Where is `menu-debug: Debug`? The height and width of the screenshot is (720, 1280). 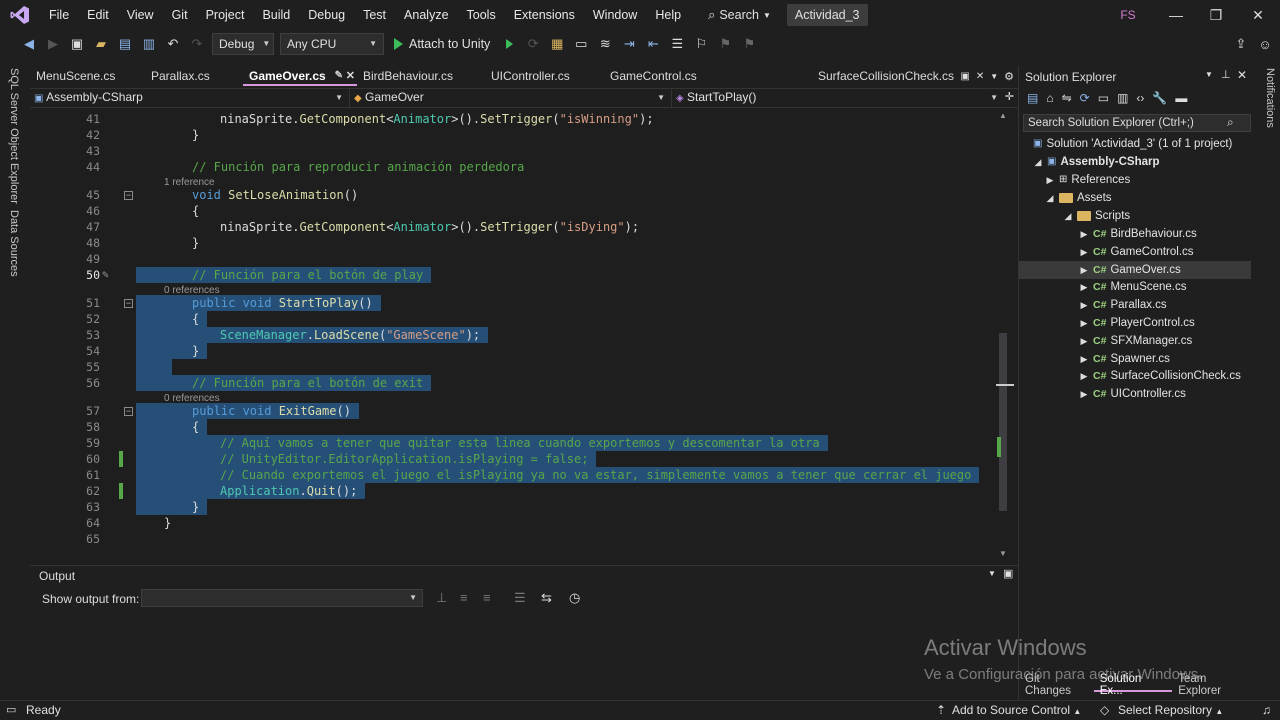
menu-debug: Debug is located at coordinates (326, 15).